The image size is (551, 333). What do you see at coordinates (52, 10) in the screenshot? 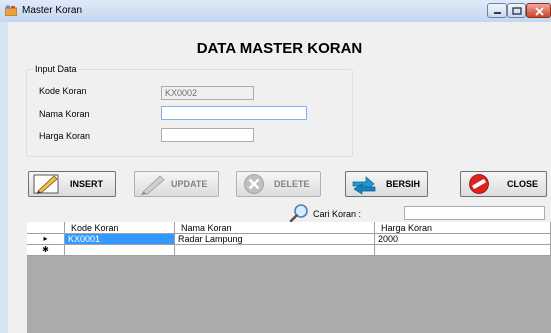
I see `window-title: Master Koran` at bounding box center [52, 10].